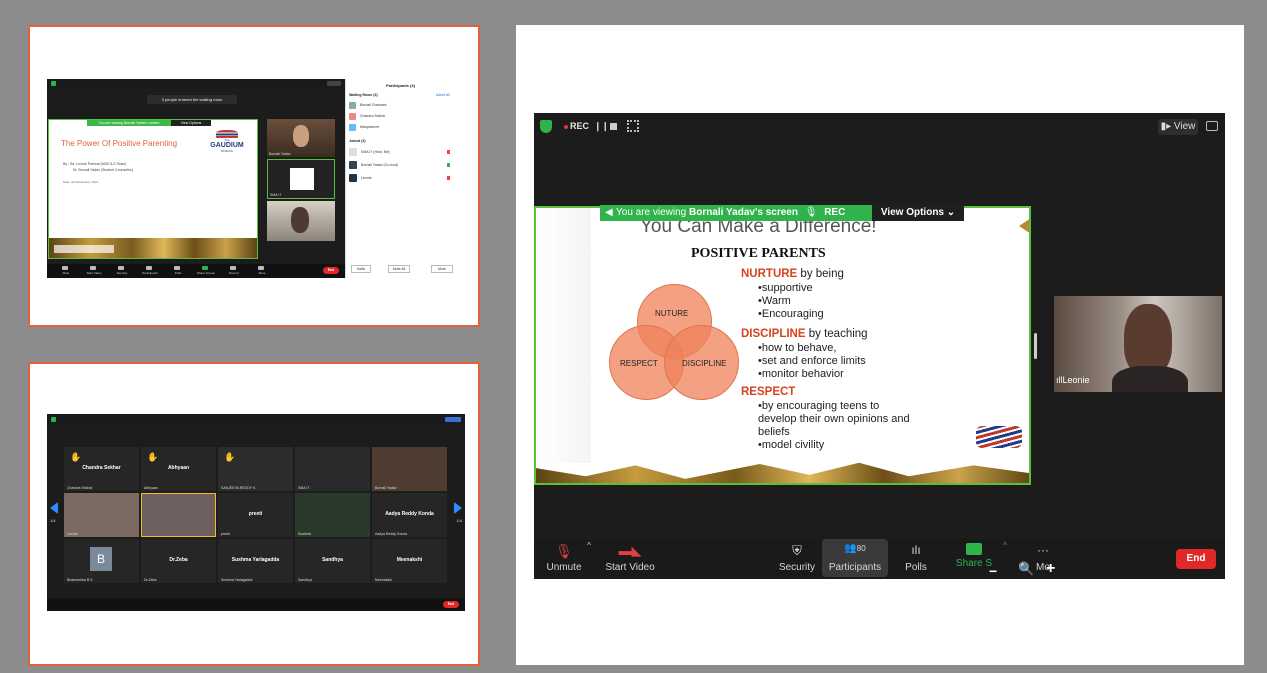 Image resolution: width=1267 pixels, height=673 pixels. What do you see at coordinates (797, 550) in the screenshot?
I see `security-shield-icon: ⛨` at bounding box center [797, 550].